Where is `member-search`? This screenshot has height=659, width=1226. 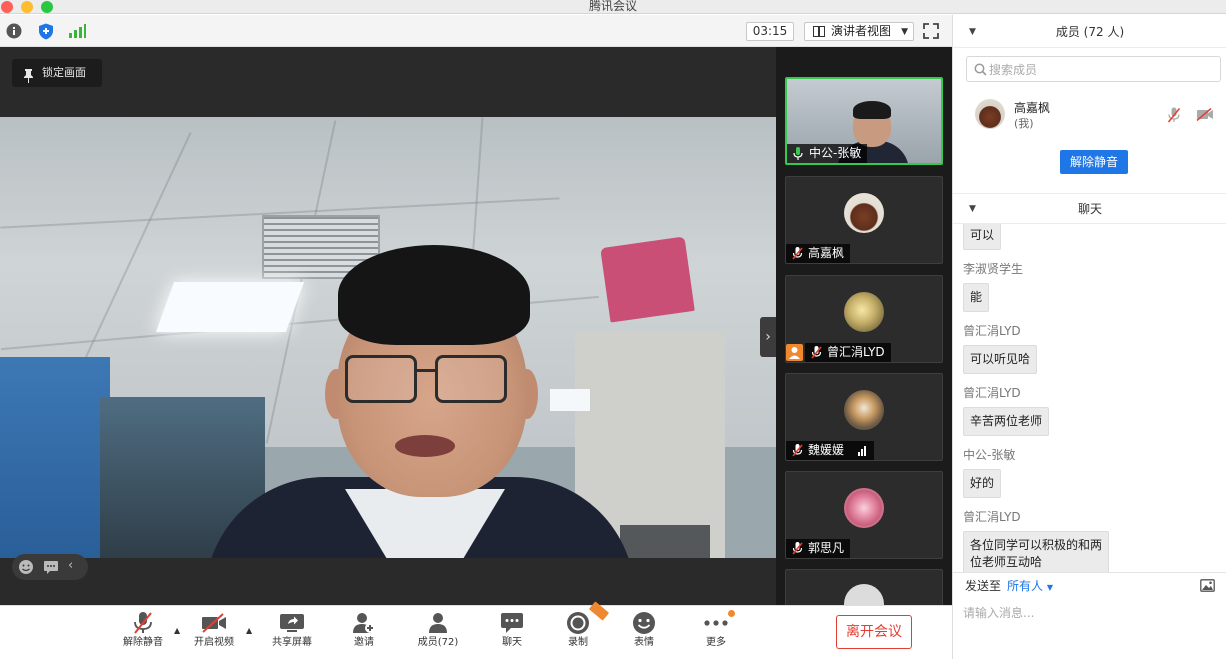 member-search is located at coordinates (1093, 69).